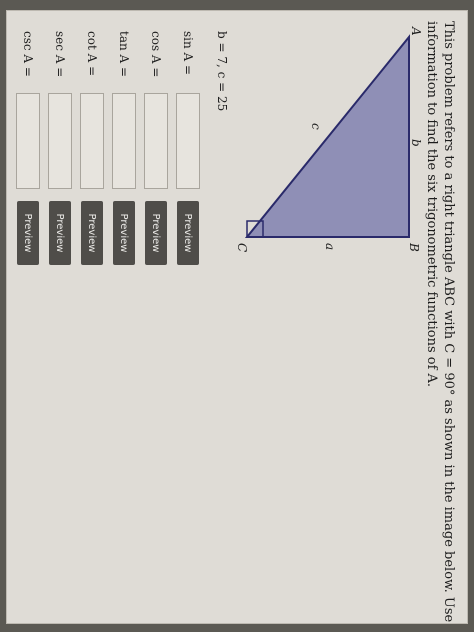  I want to click on tan-preview-button: Preview, so click(124, 233).